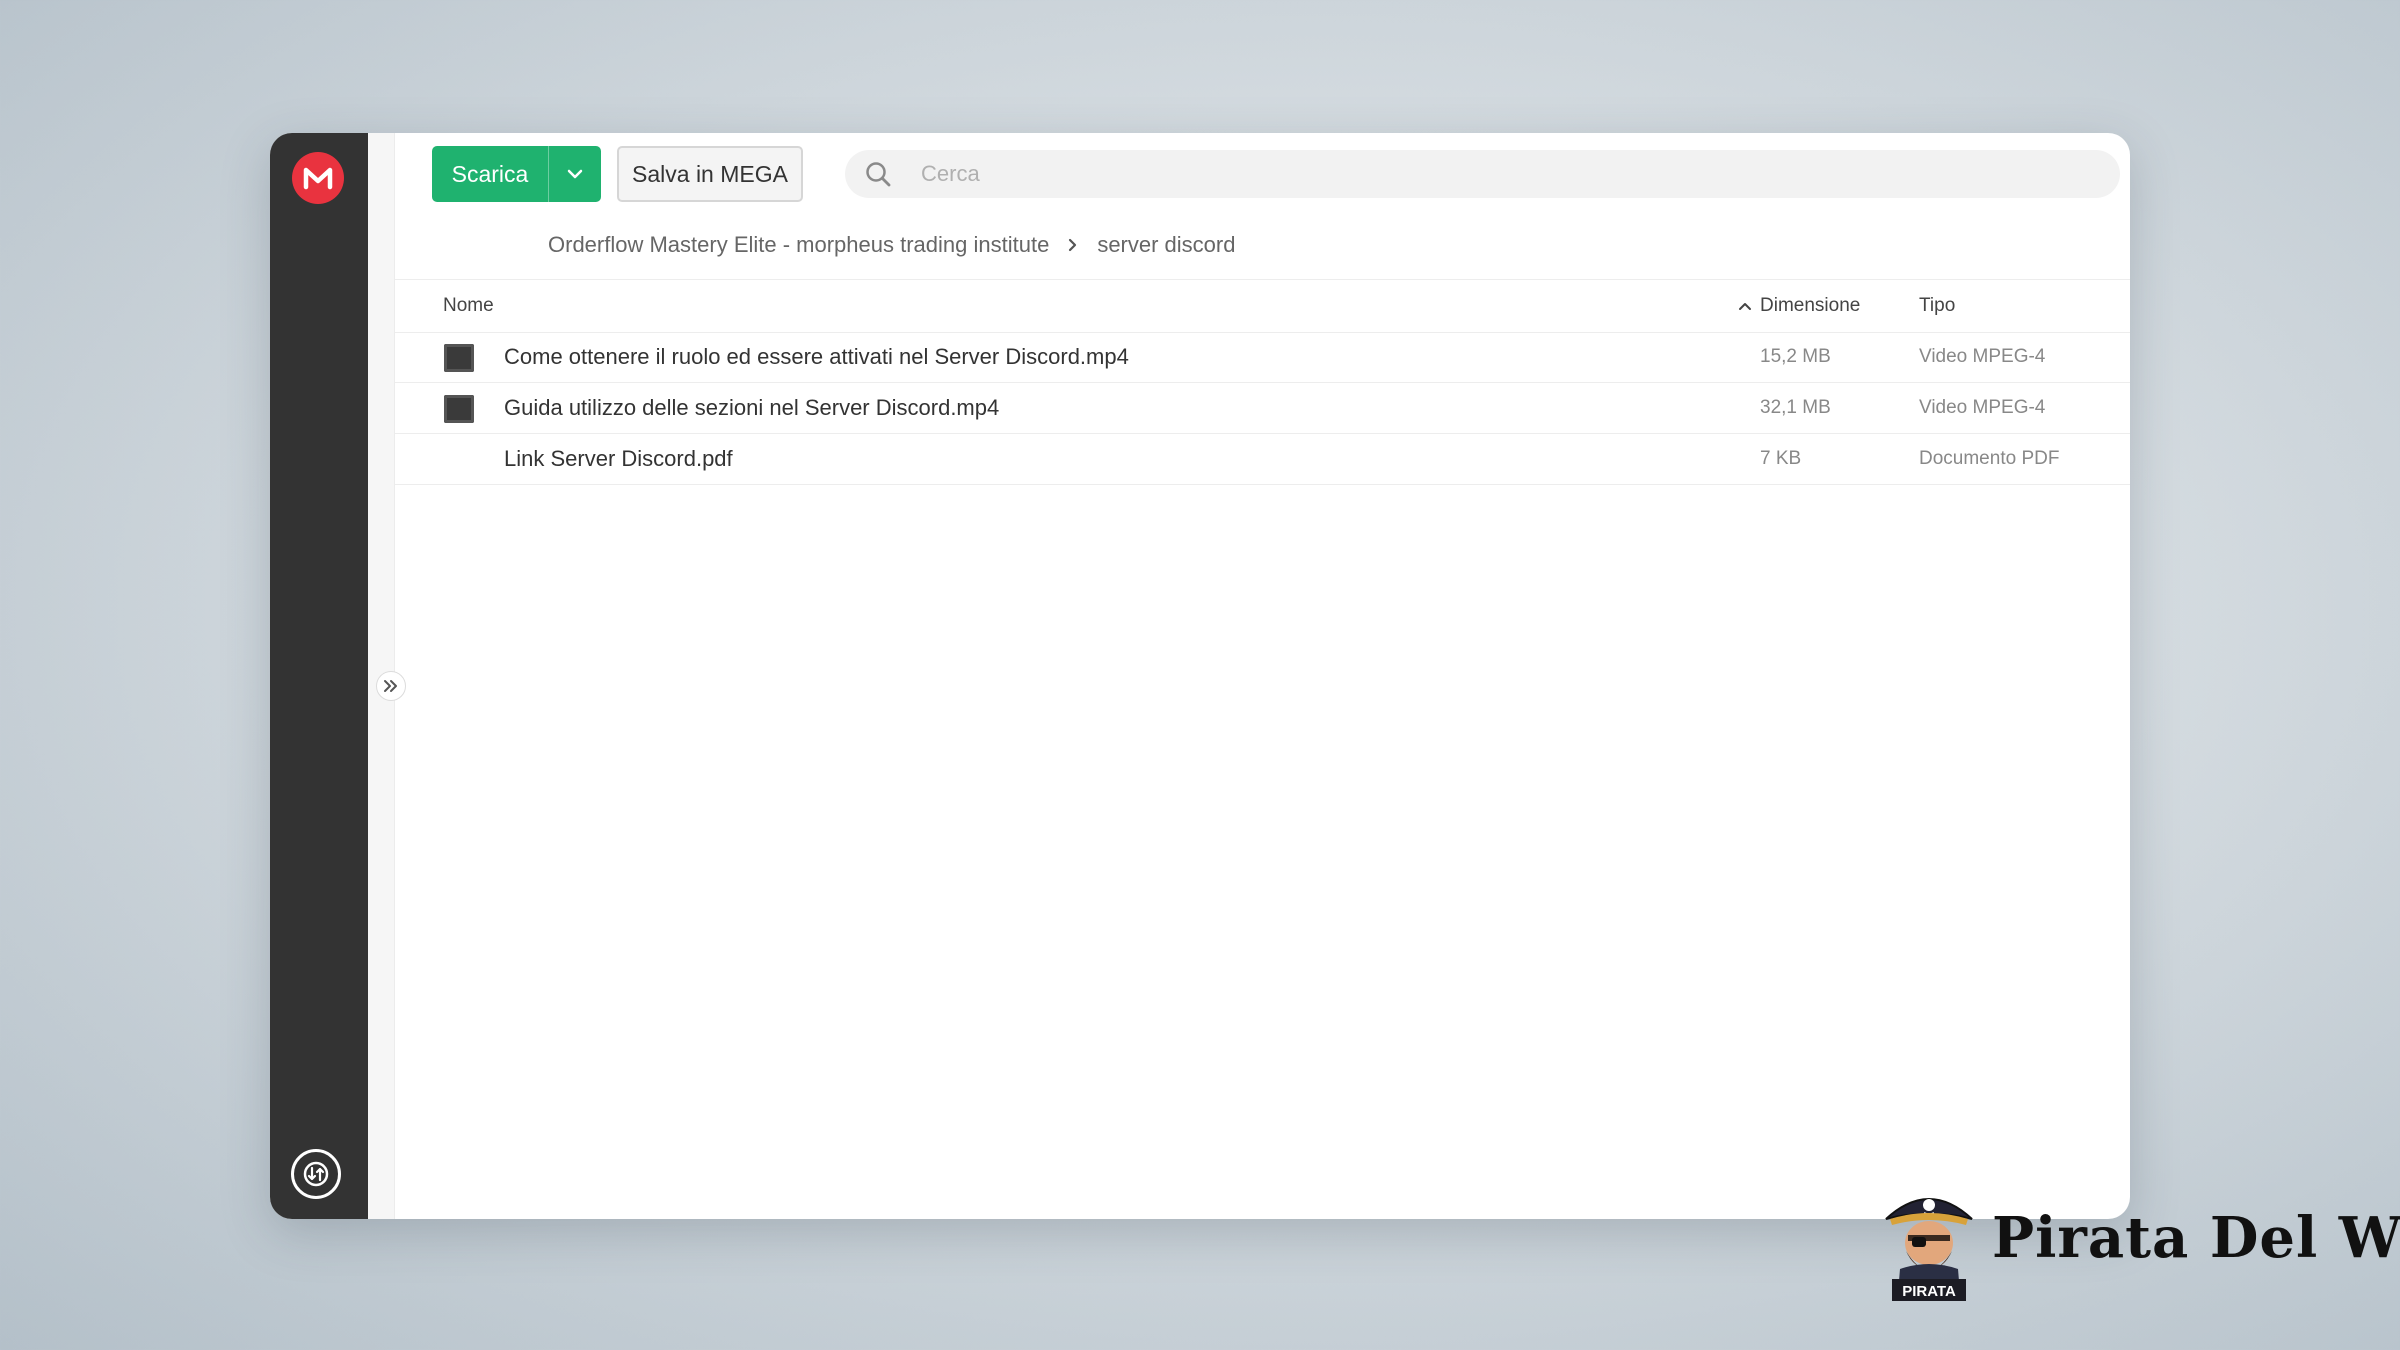 The width and height of the screenshot is (2400, 1350). Describe the element at coordinates (1795, 356) in the screenshot. I see `file-size: 15,2 MB` at that location.